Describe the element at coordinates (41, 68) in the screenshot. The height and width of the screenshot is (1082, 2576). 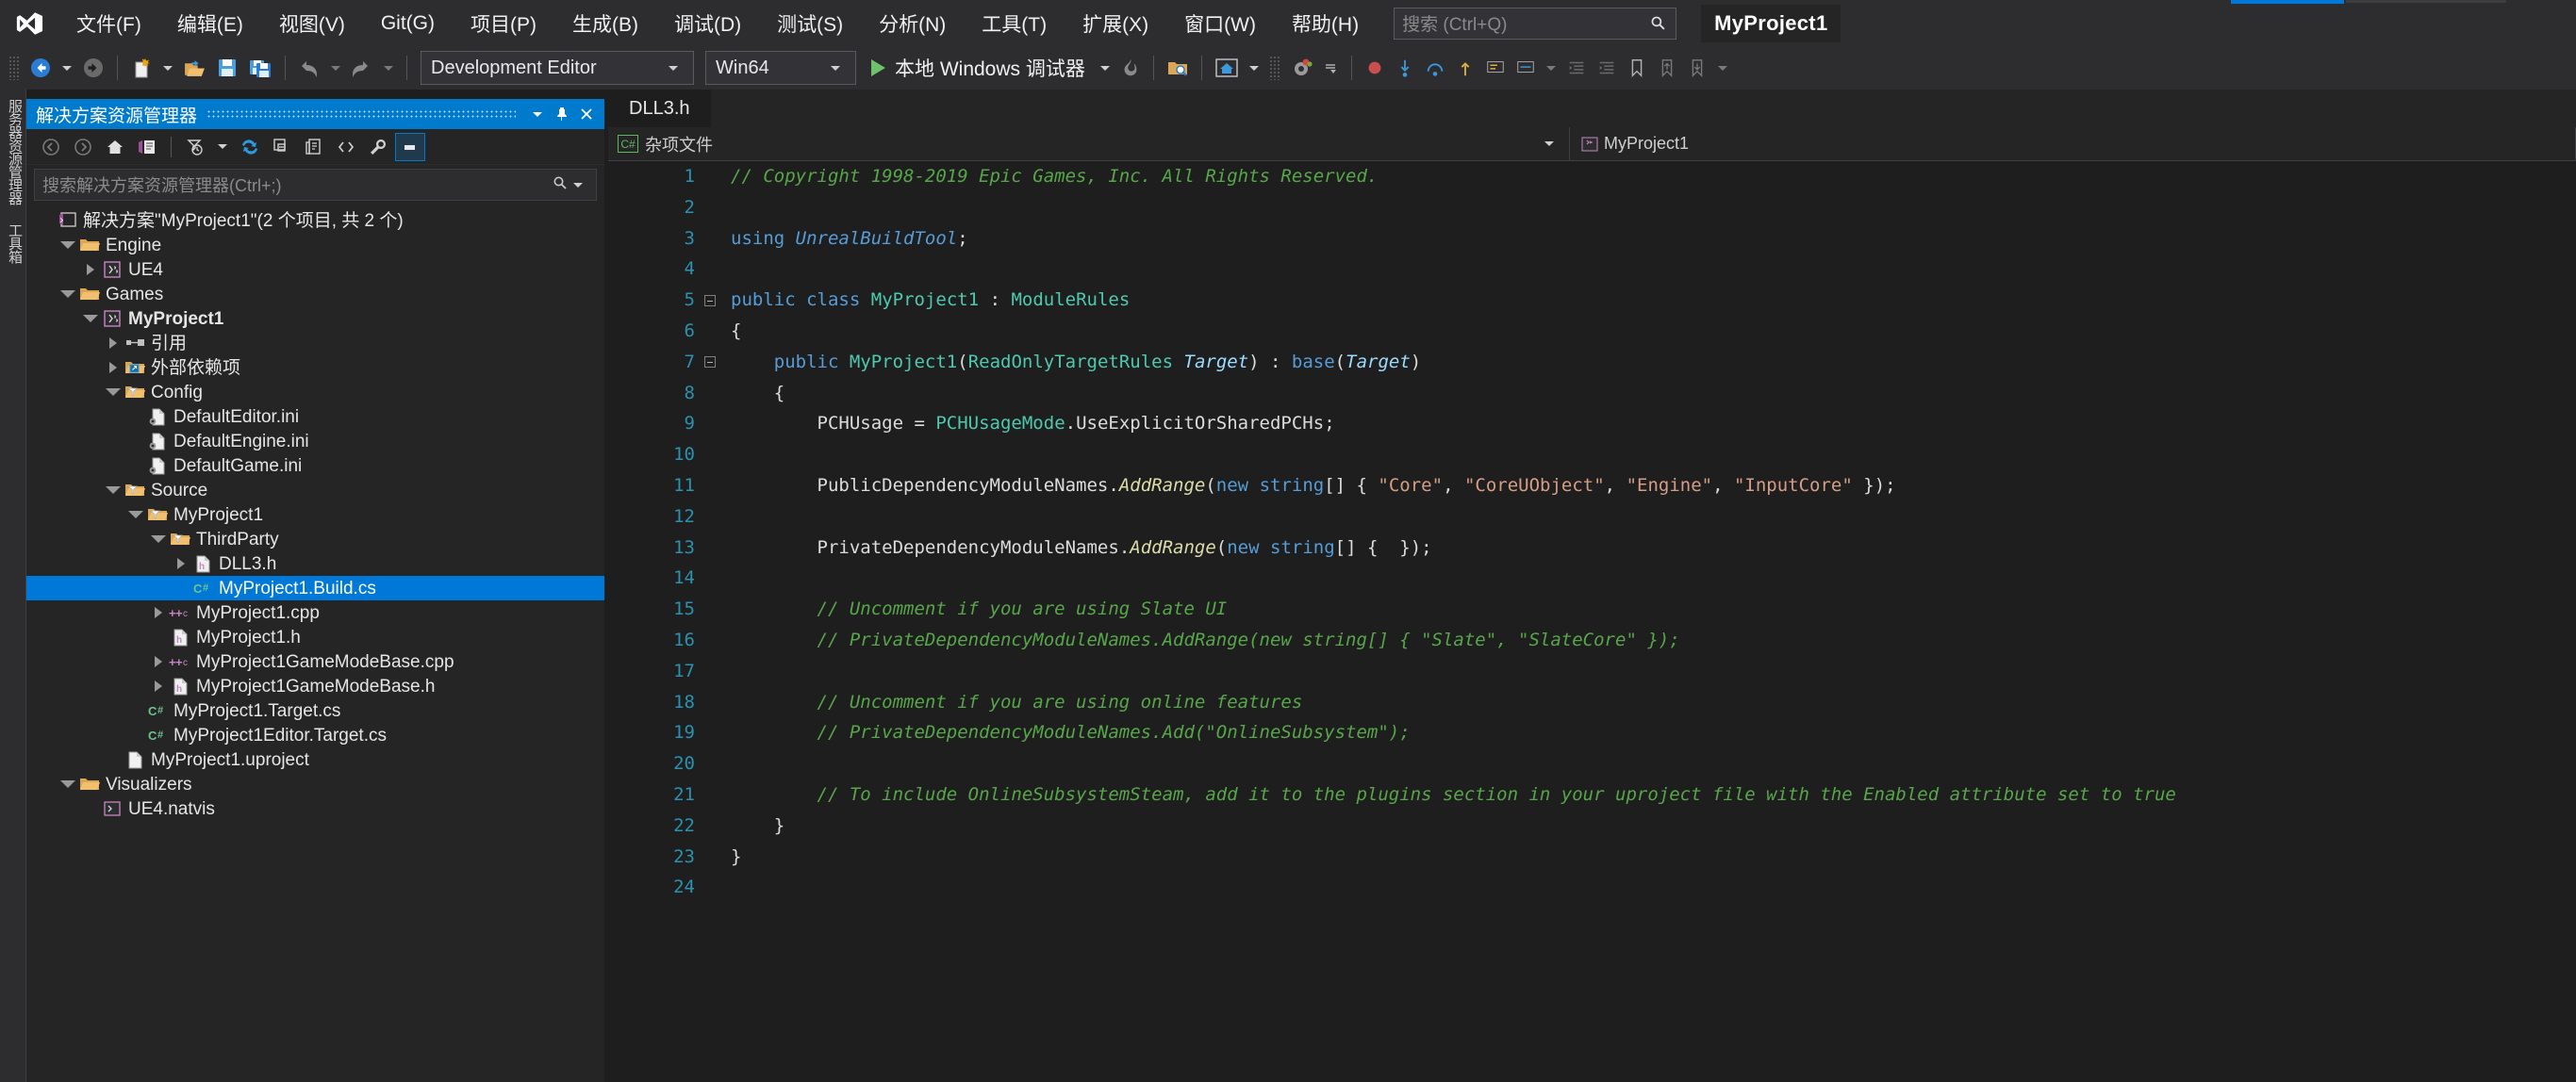
I see `navigate-back-icon` at that location.